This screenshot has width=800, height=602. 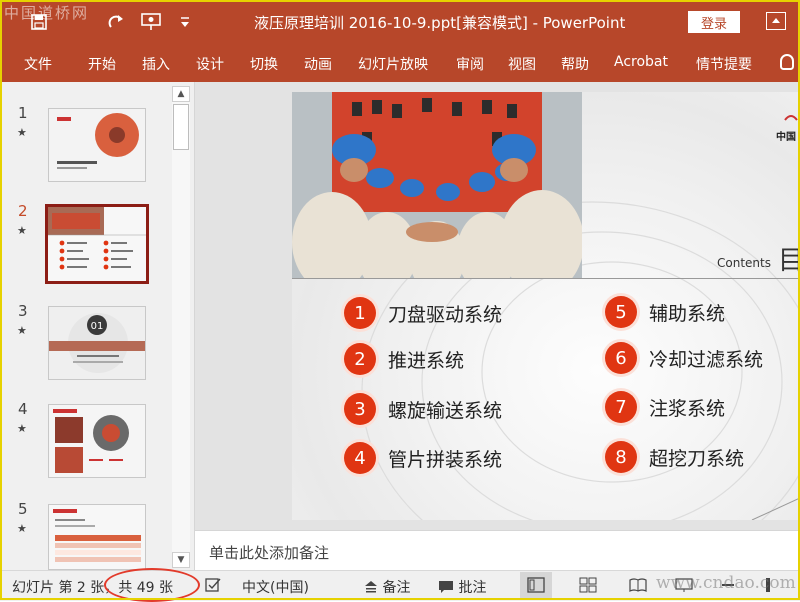 I want to click on toc-item-8: 8 超挖刀系统, so click(x=674, y=457).